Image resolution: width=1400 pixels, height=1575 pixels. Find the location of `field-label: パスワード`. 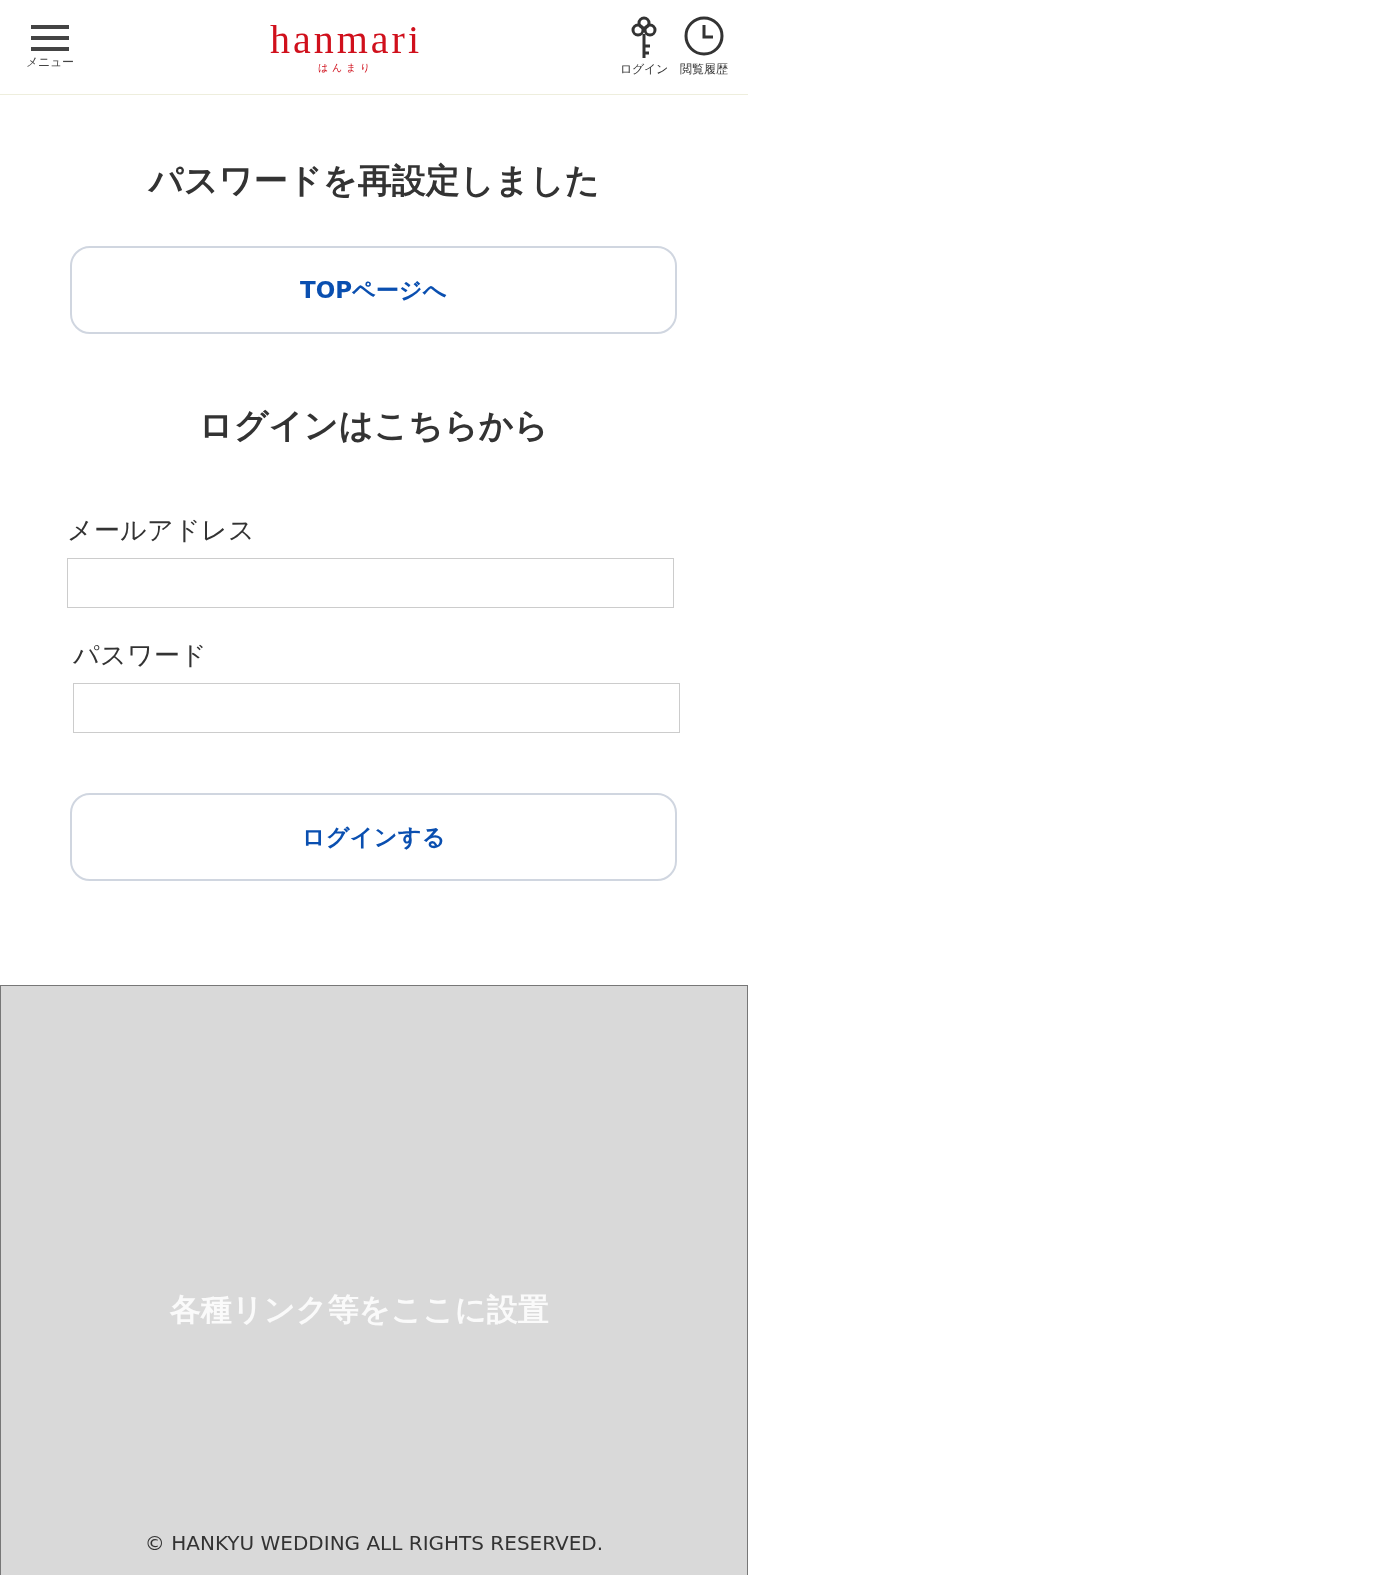

field-label: パスワード is located at coordinates (140, 655).